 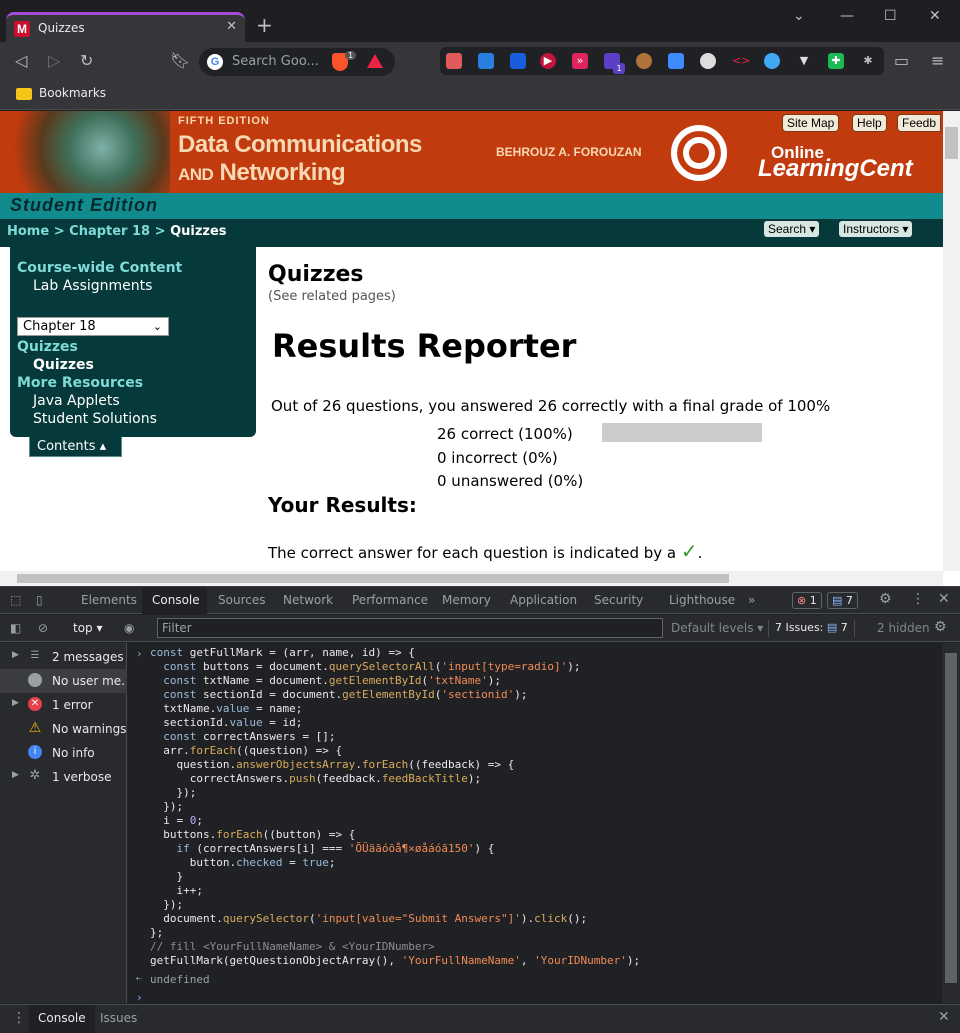 I want to click on bookmark-icon: 🔖︎, so click(x=180, y=60).